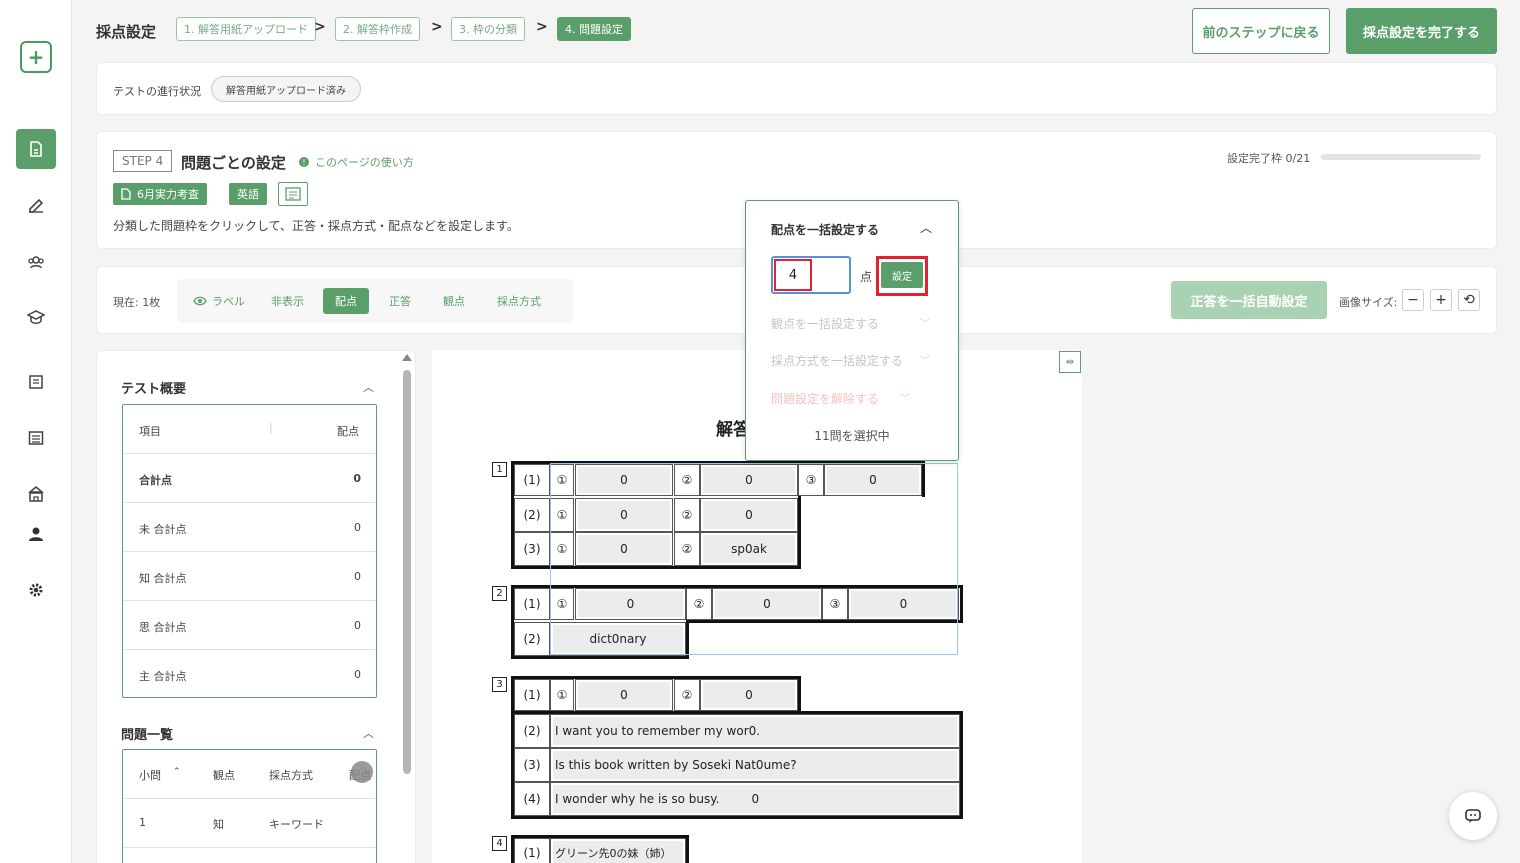  Describe the element at coordinates (36, 590) in the screenshot. I see `sidebar-item-settings` at that location.